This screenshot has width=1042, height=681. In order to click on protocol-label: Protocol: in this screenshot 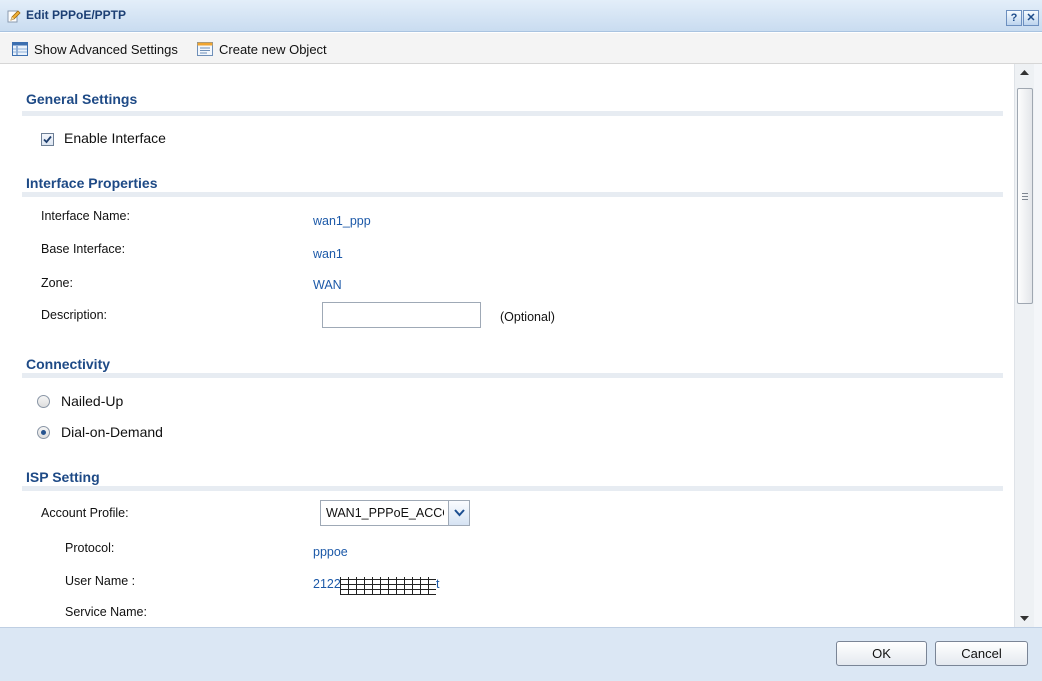, I will do `click(90, 548)`.